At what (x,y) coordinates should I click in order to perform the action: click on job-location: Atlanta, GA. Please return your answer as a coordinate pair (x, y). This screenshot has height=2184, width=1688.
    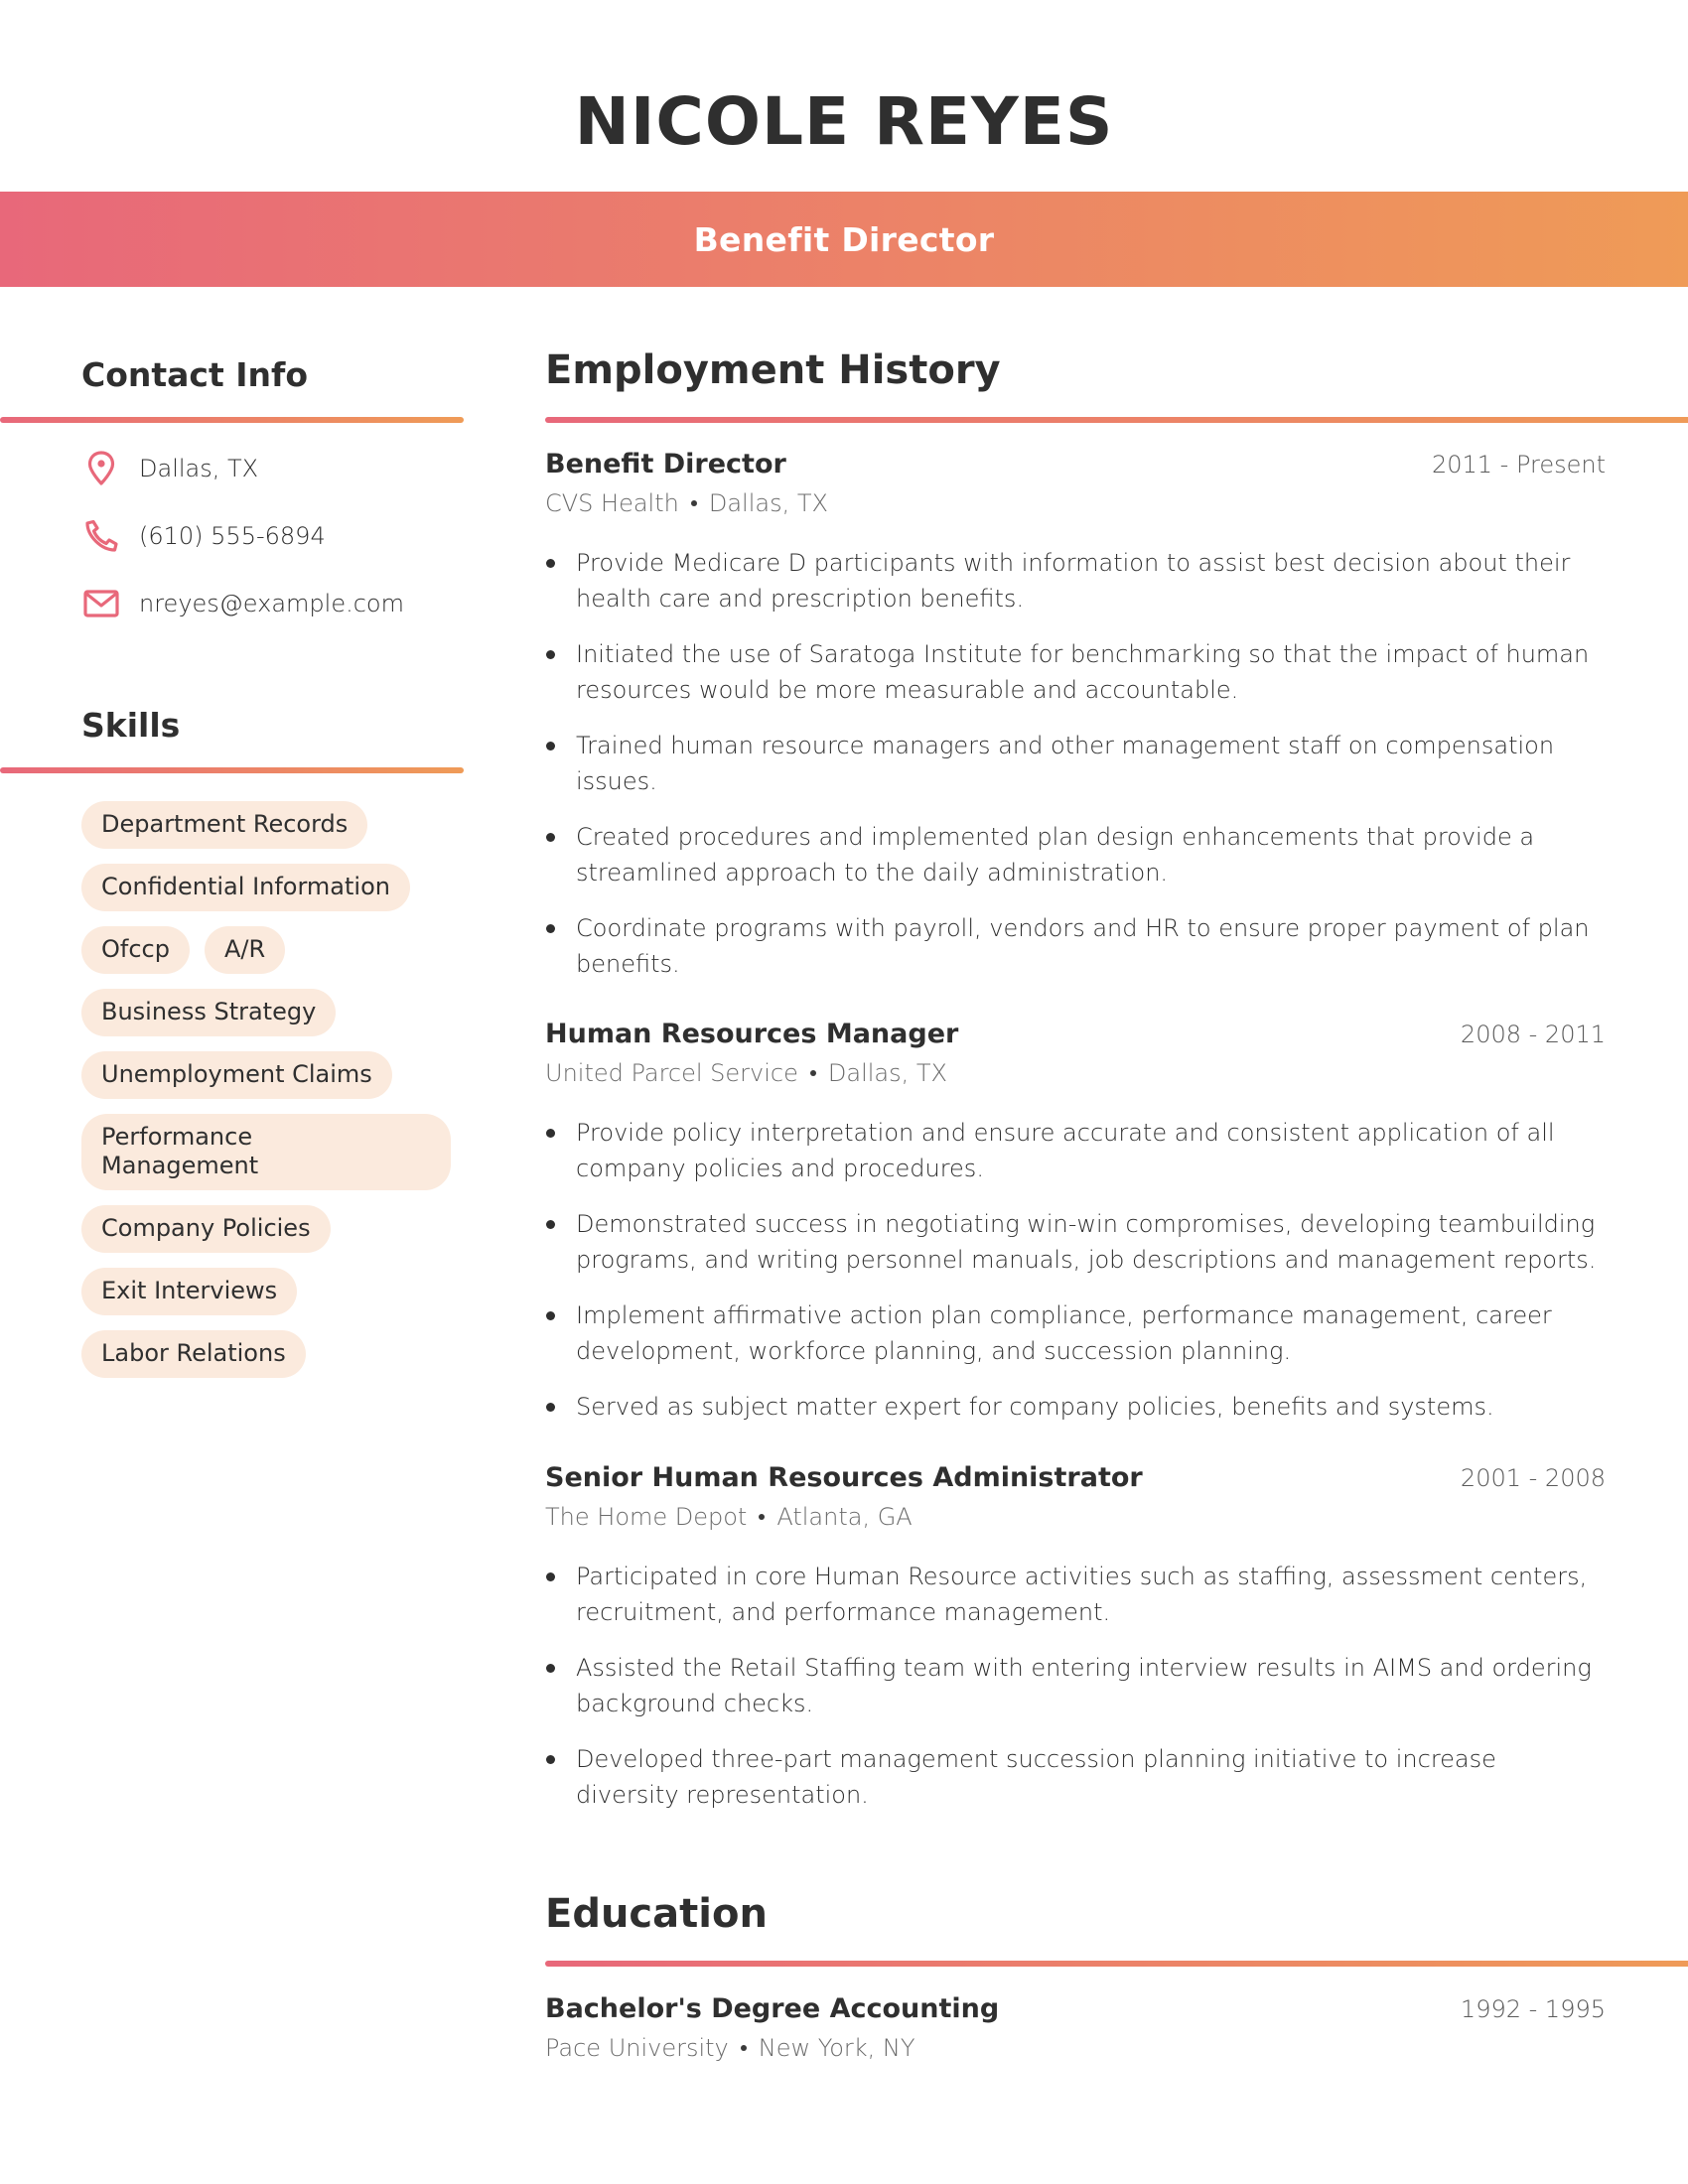
    Looking at the image, I should click on (844, 1517).